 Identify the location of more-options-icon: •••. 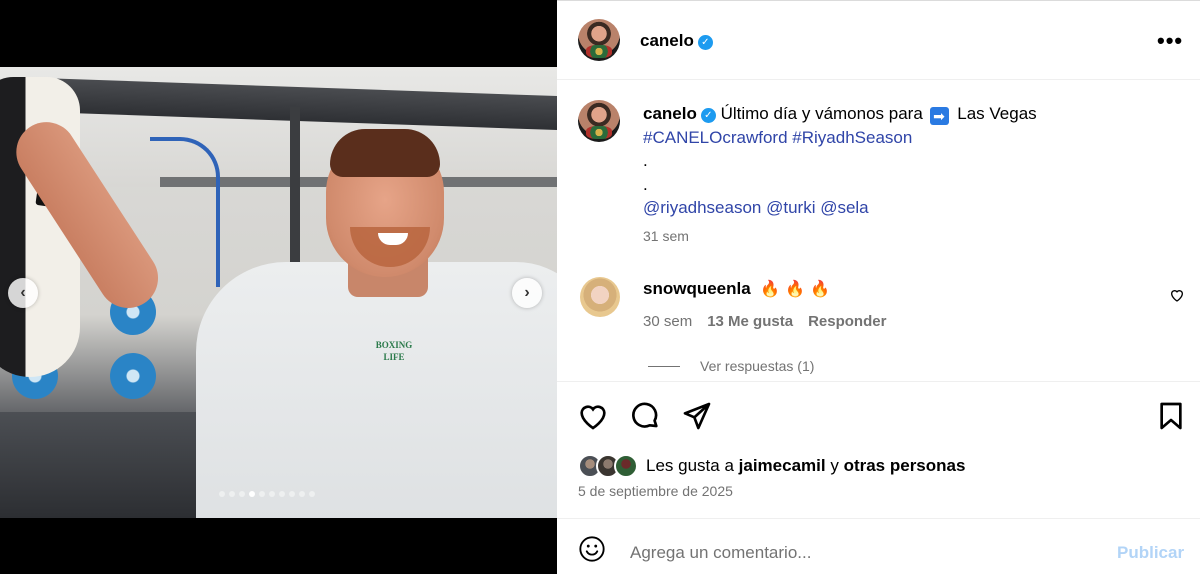
(1170, 41).